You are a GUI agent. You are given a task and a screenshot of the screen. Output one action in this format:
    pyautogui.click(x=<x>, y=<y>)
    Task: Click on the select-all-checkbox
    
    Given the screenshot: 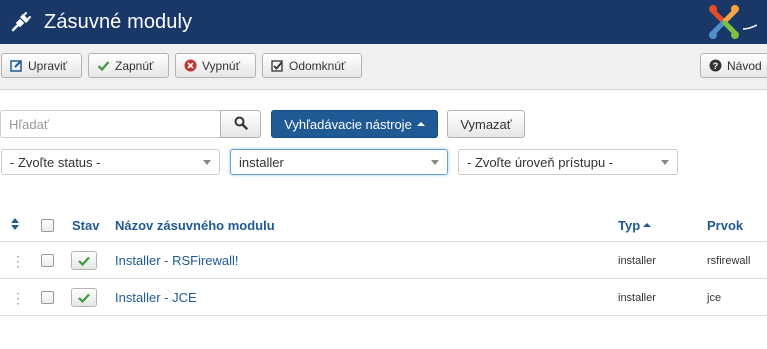 What is the action you would take?
    pyautogui.click(x=47, y=225)
    